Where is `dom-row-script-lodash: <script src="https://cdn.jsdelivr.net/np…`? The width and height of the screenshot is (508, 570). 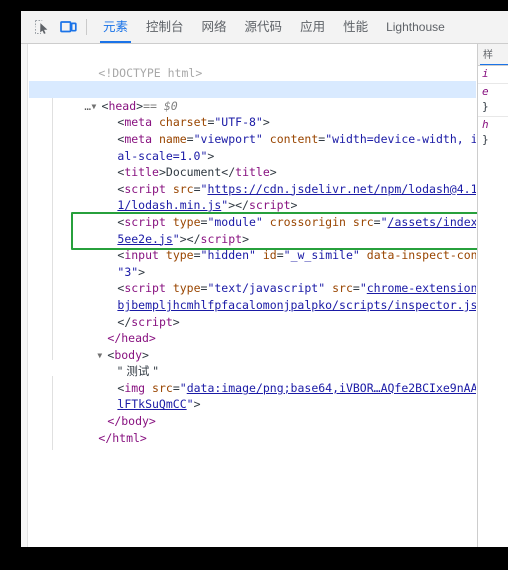 dom-row-script-lodash: <script src="https://cdn.jsdelivr.net/np… is located at coordinates (252, 180).